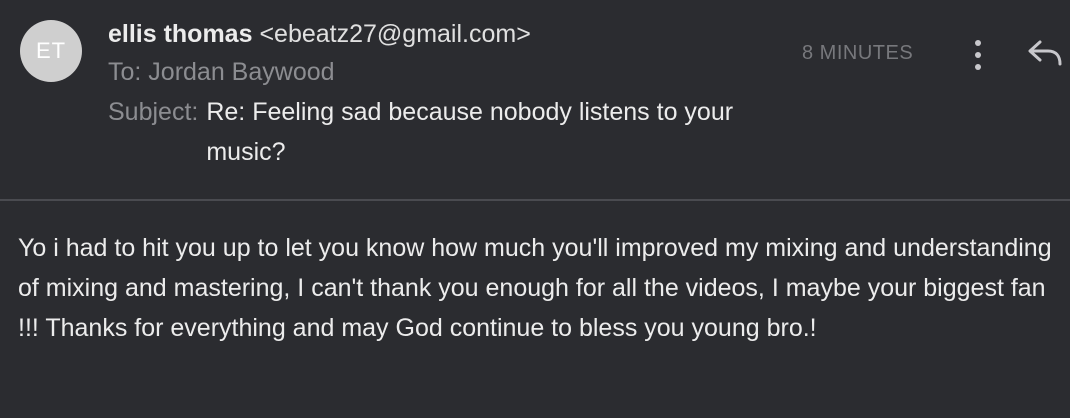 The image size is (1070, 418). I want to click on reply-icon, so click(1045, 53).